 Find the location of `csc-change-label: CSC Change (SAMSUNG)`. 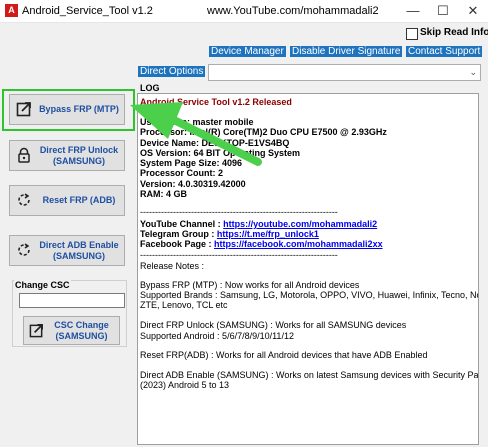

csc-change-label: CSC Change (SAMSUNG) is located at coordinates (81, 330).